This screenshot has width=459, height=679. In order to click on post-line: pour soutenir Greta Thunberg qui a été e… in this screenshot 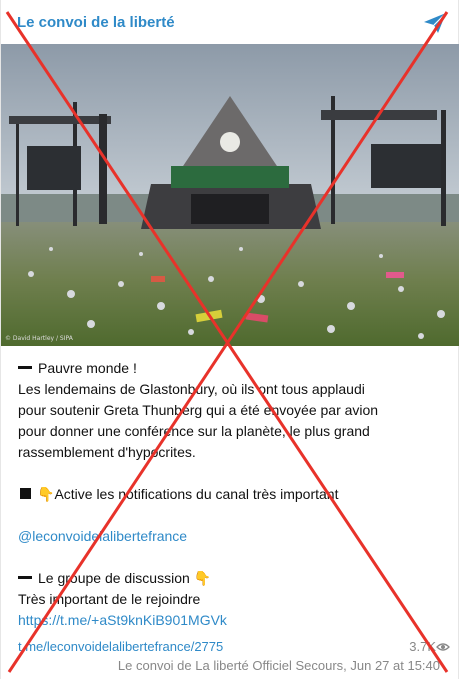, I will do `click(198, 410)`.